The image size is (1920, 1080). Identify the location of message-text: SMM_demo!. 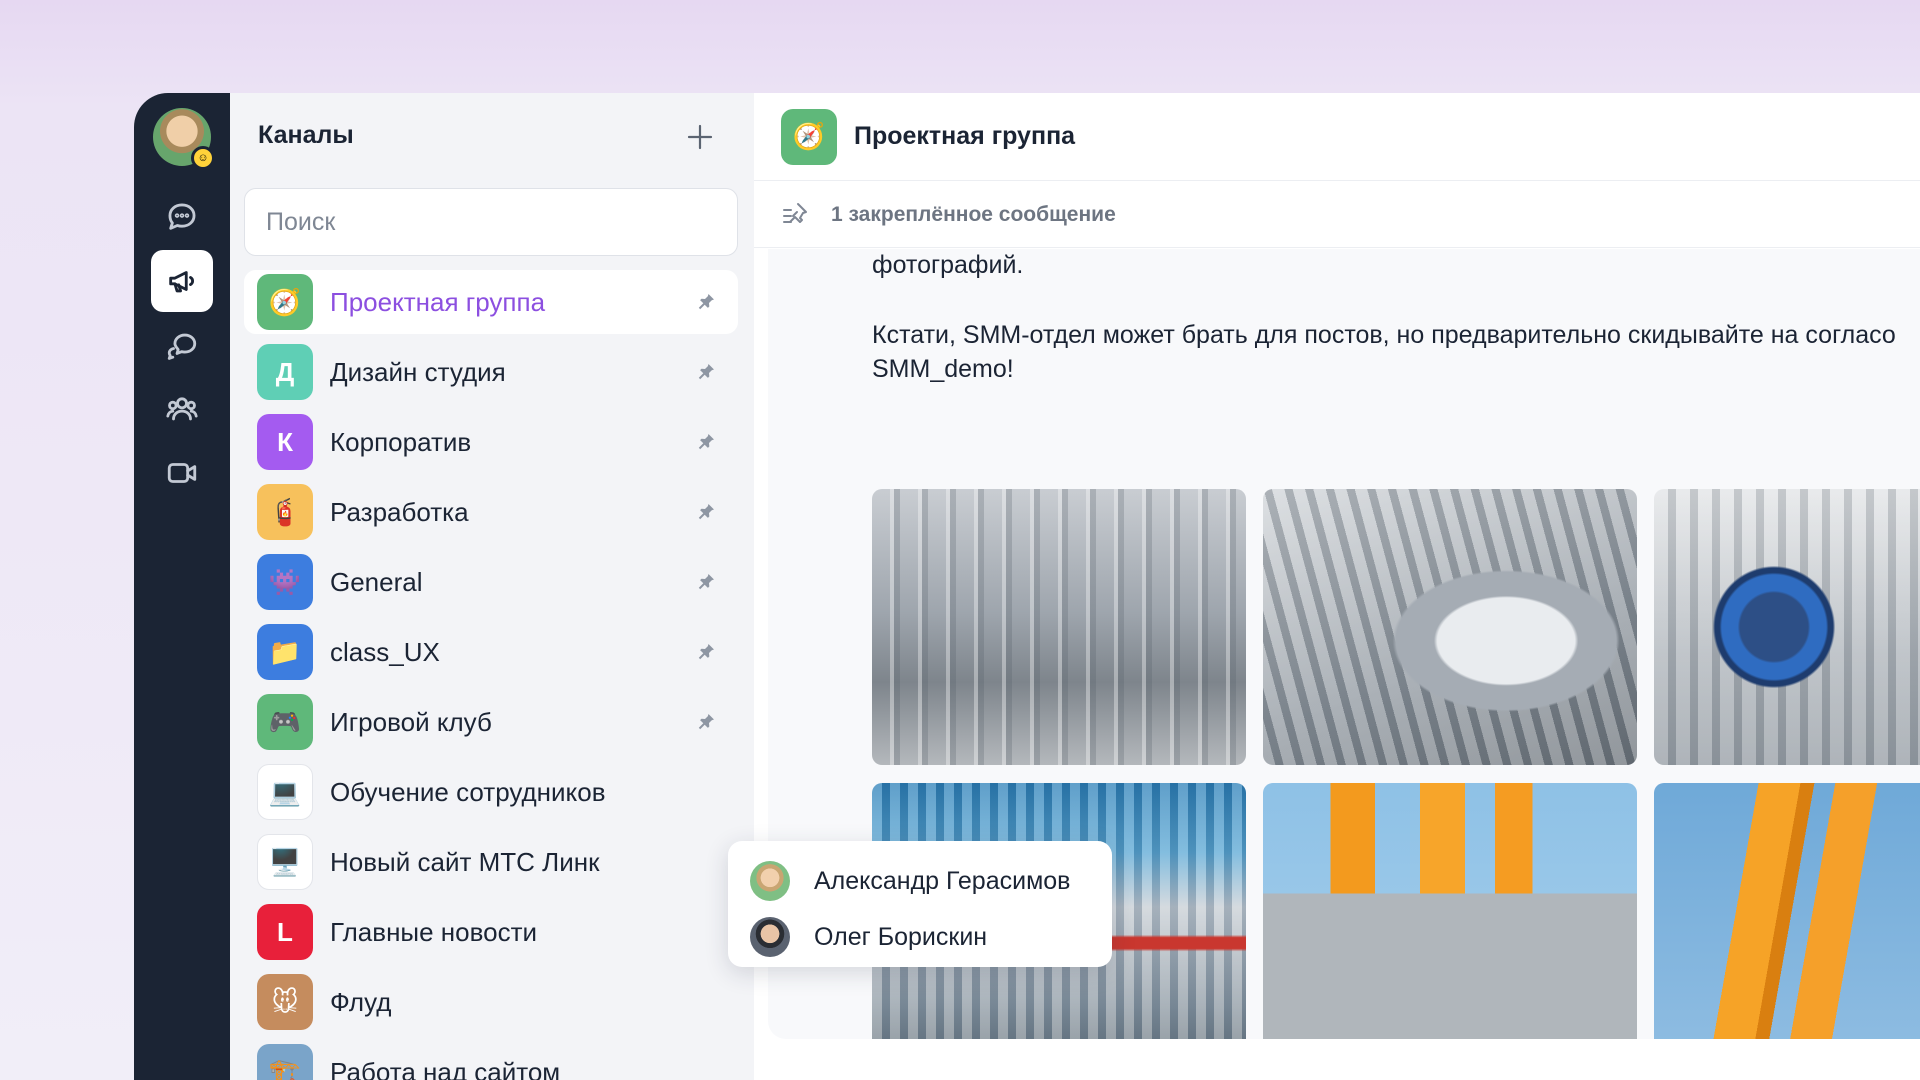
(943, 369).